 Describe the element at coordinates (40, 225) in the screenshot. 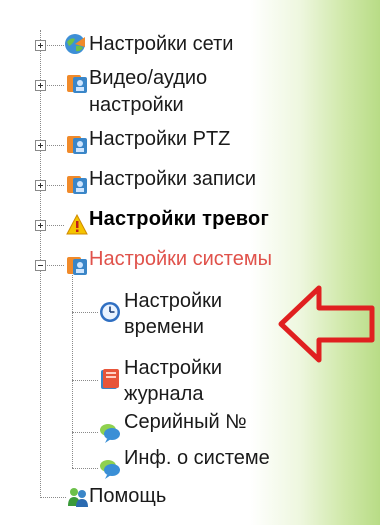

I see `expand-toggle-alarm` at that location.